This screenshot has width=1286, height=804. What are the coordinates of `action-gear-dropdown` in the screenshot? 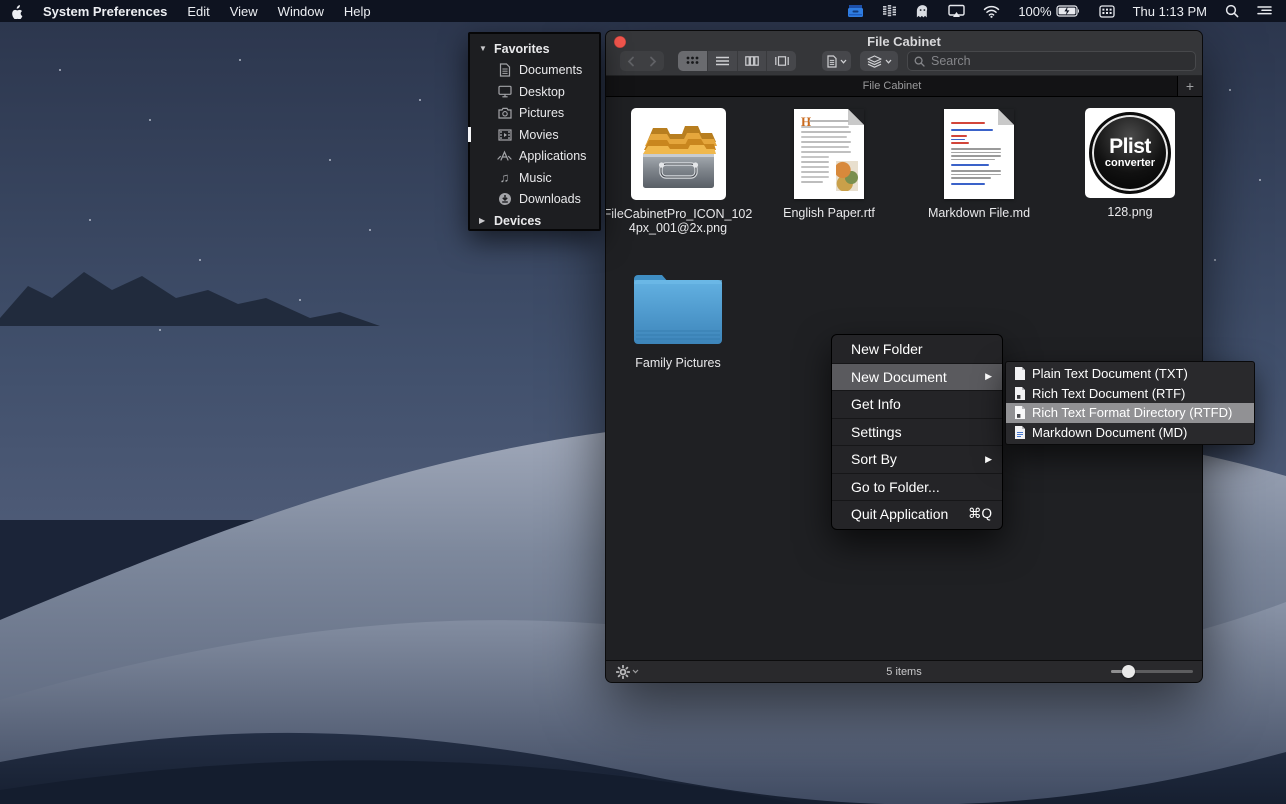 It's located at (627, 671).